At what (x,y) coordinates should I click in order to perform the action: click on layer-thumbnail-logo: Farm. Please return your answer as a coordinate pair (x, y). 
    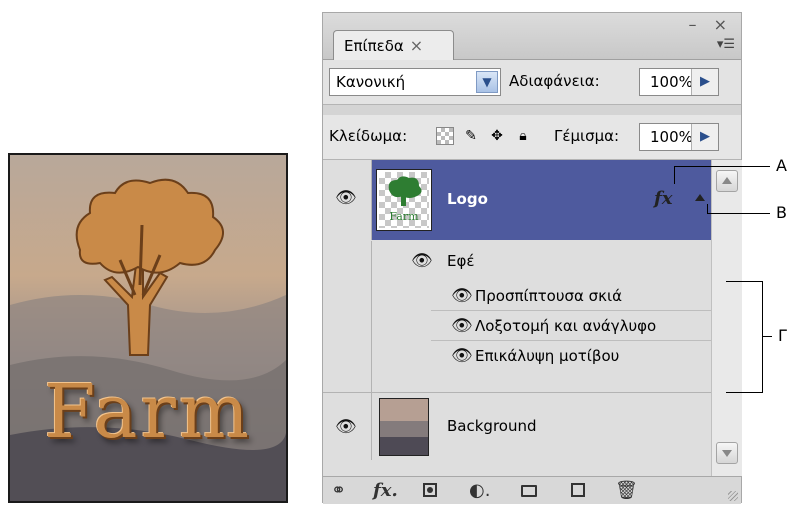
    Looking at the image, I should click on (404, 200).